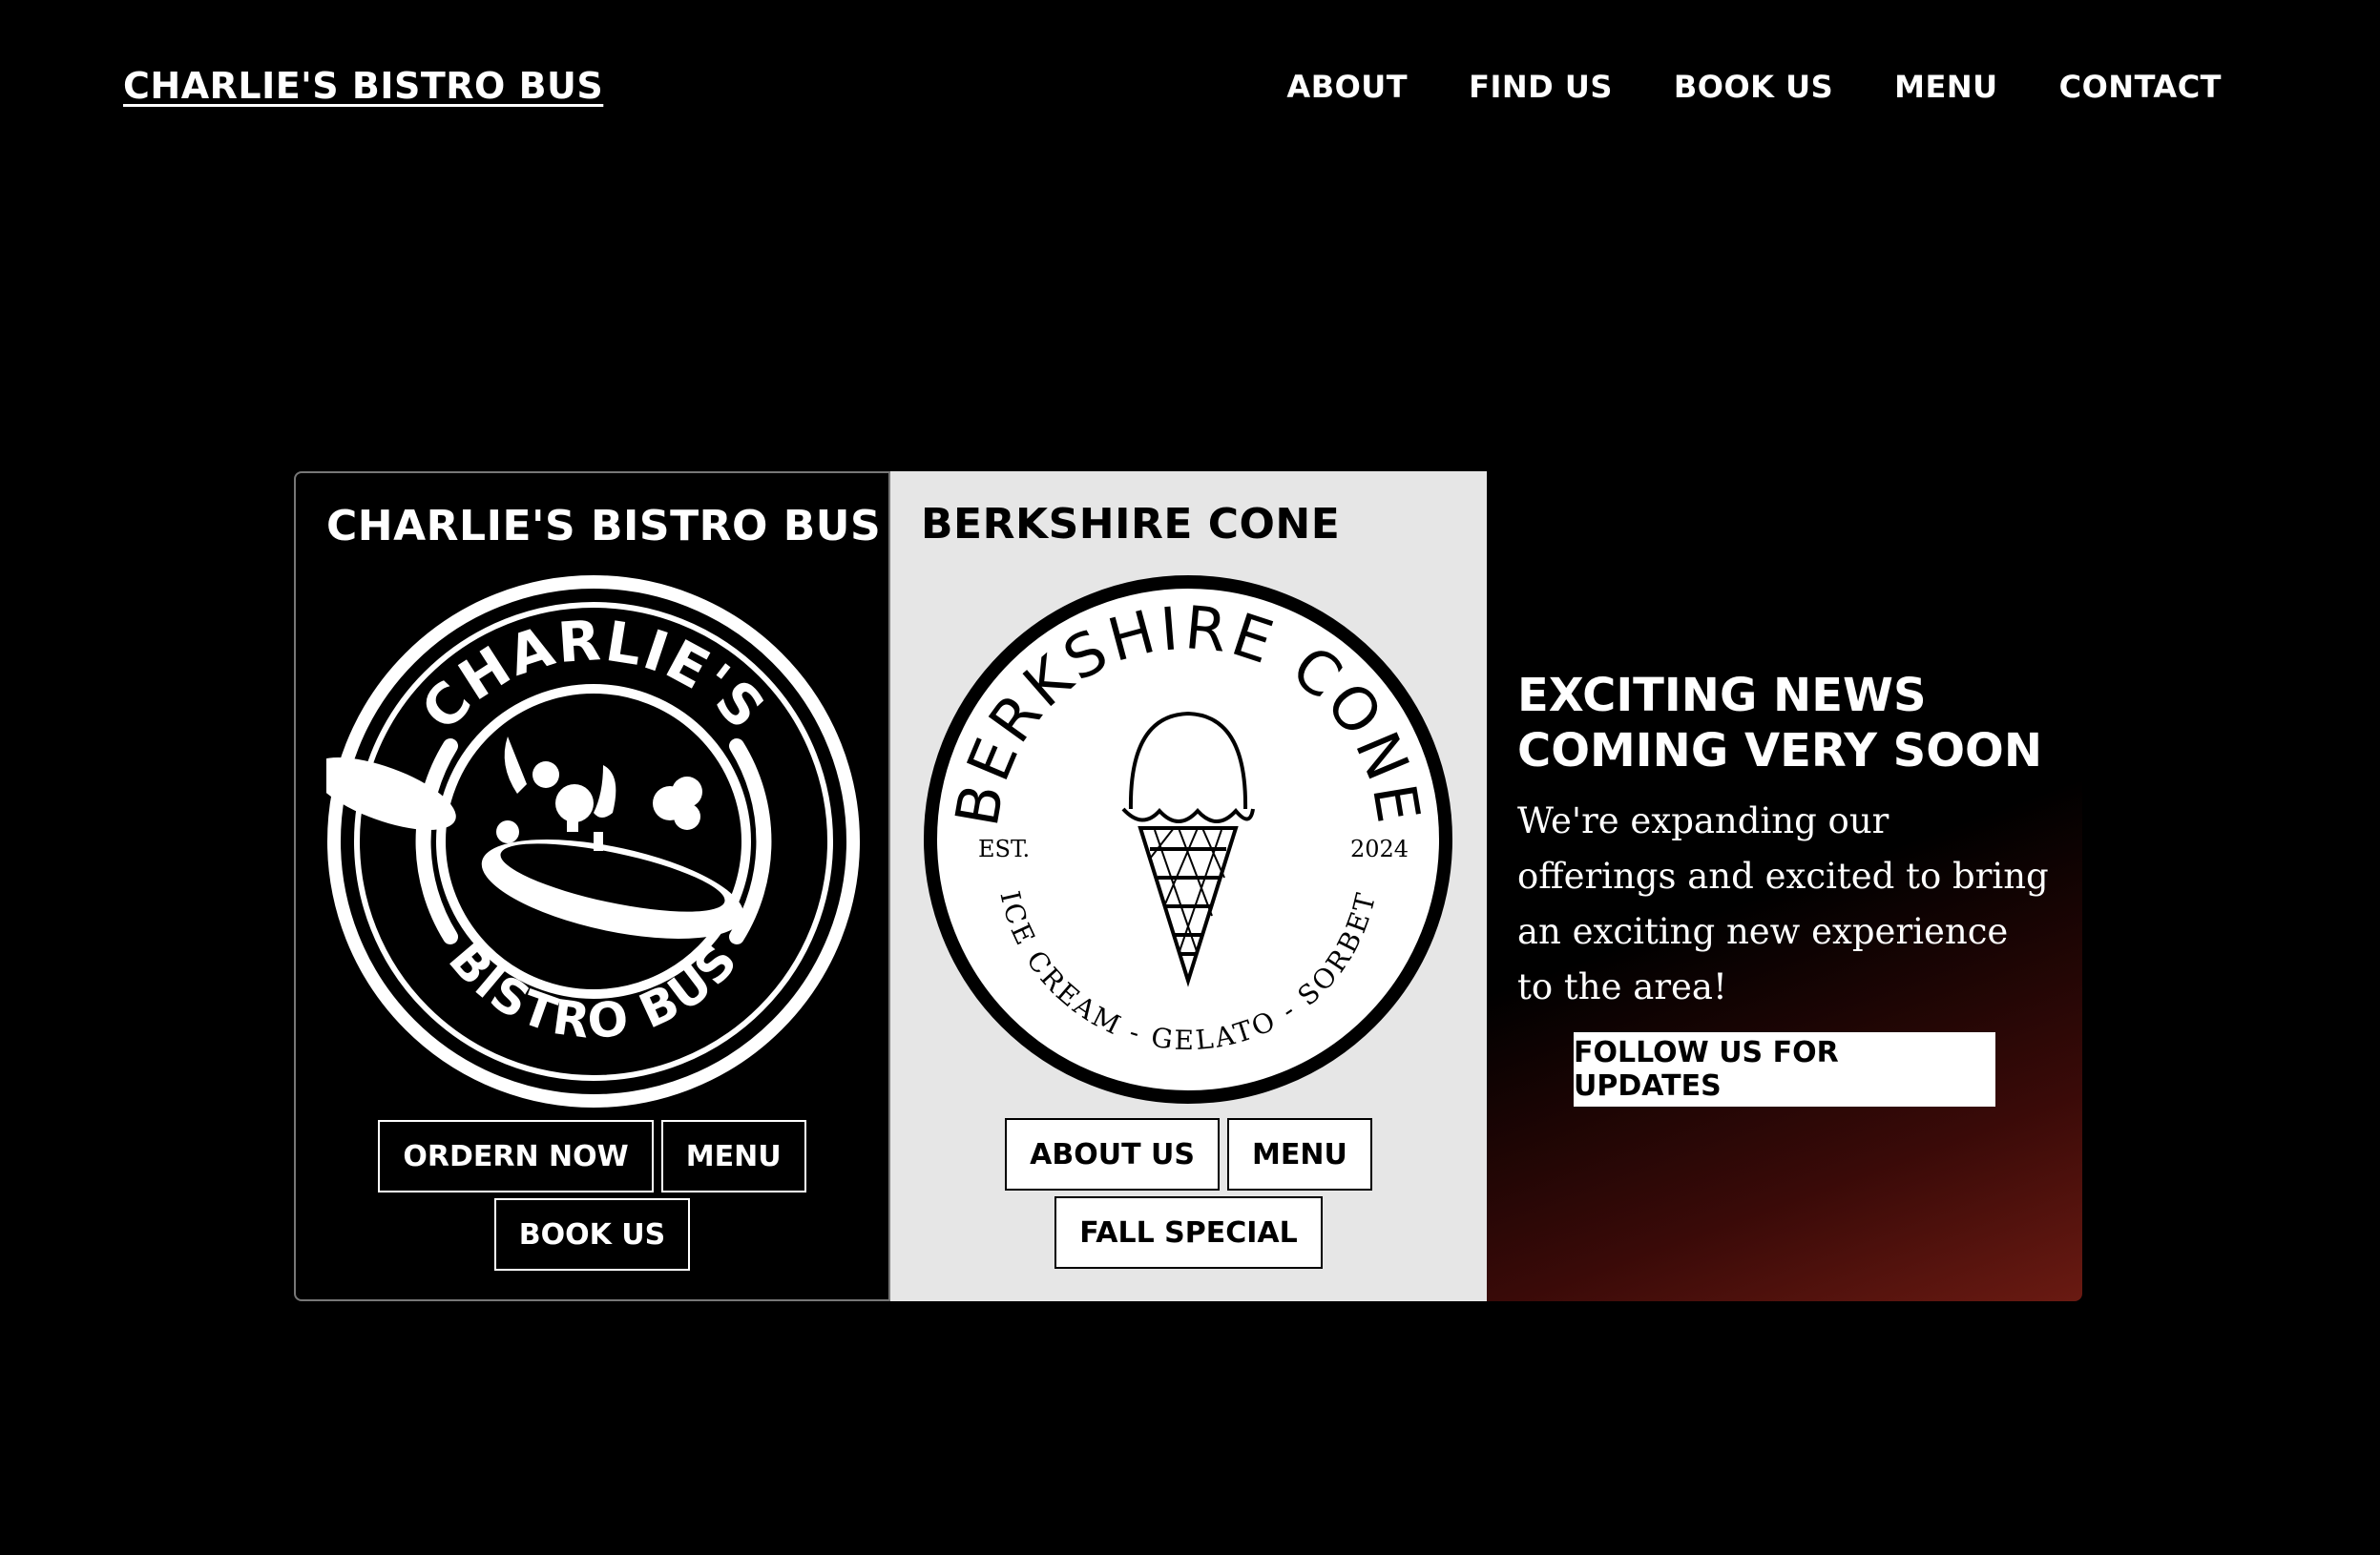 This screenshot has height=1555, width=2380. What do you see at coordinates (1347, 87) in the screenshot?
I see `nav-about: ABOUT` at bounding box center [1347, 87].